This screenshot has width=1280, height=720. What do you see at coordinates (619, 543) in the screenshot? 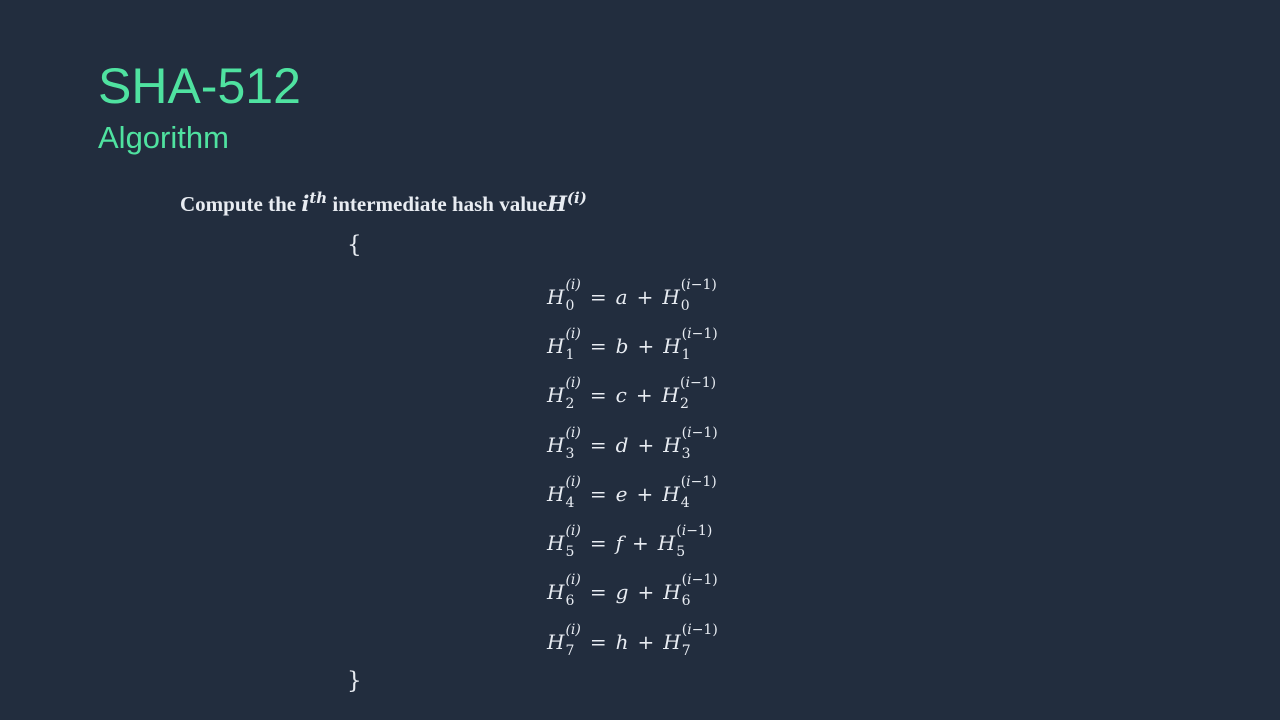
I see `working-variable: f` at bounding box center [619, 543].